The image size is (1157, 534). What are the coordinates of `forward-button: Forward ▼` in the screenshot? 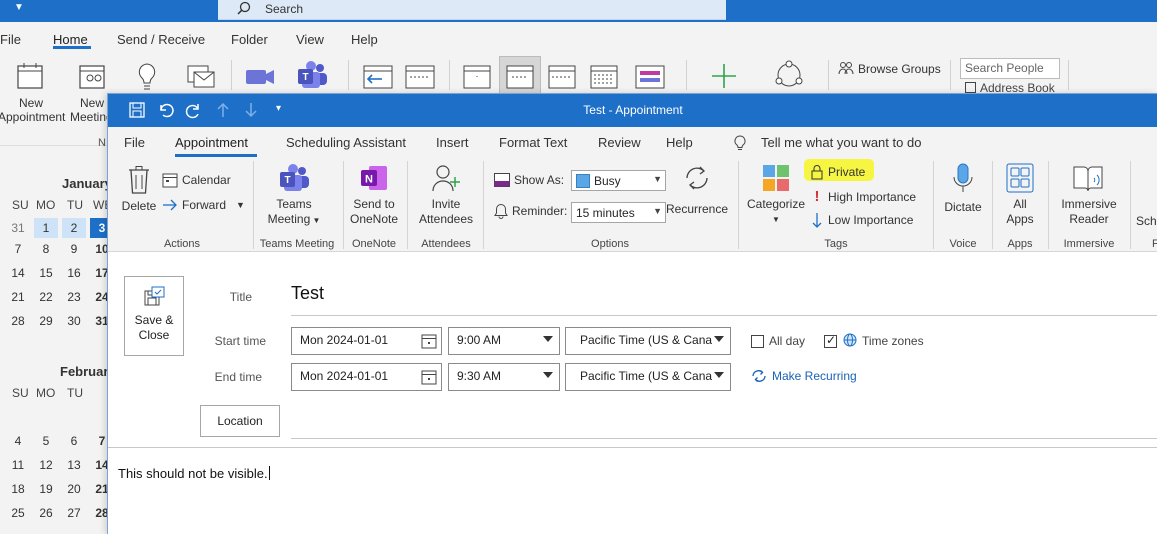 It's located at (203, 205).